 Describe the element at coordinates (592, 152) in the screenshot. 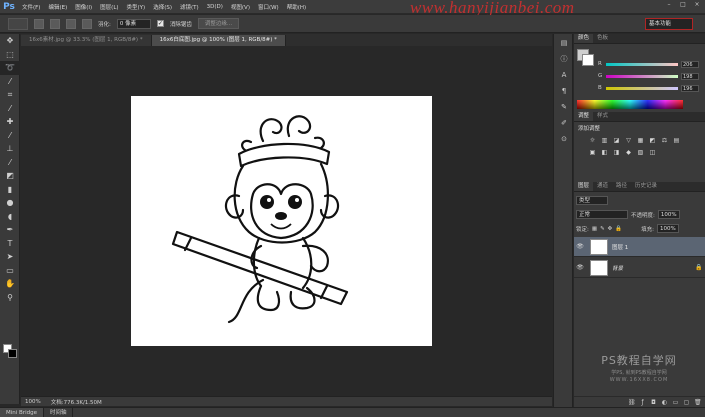

I see `photo-filter-icon: ▣` at that location.